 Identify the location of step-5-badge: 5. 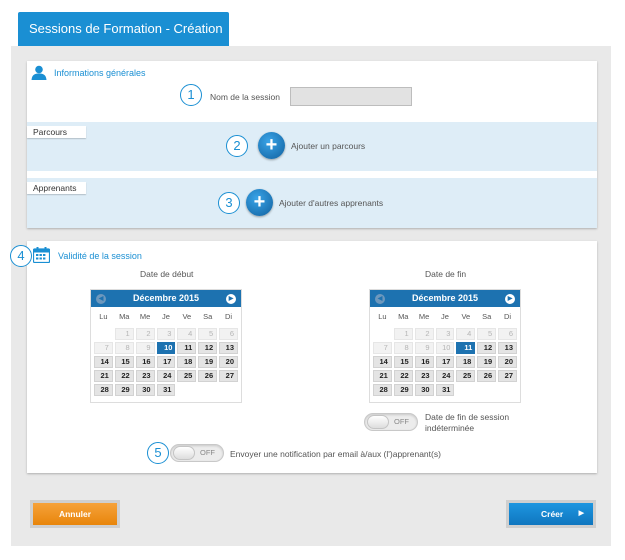
(158, 453).